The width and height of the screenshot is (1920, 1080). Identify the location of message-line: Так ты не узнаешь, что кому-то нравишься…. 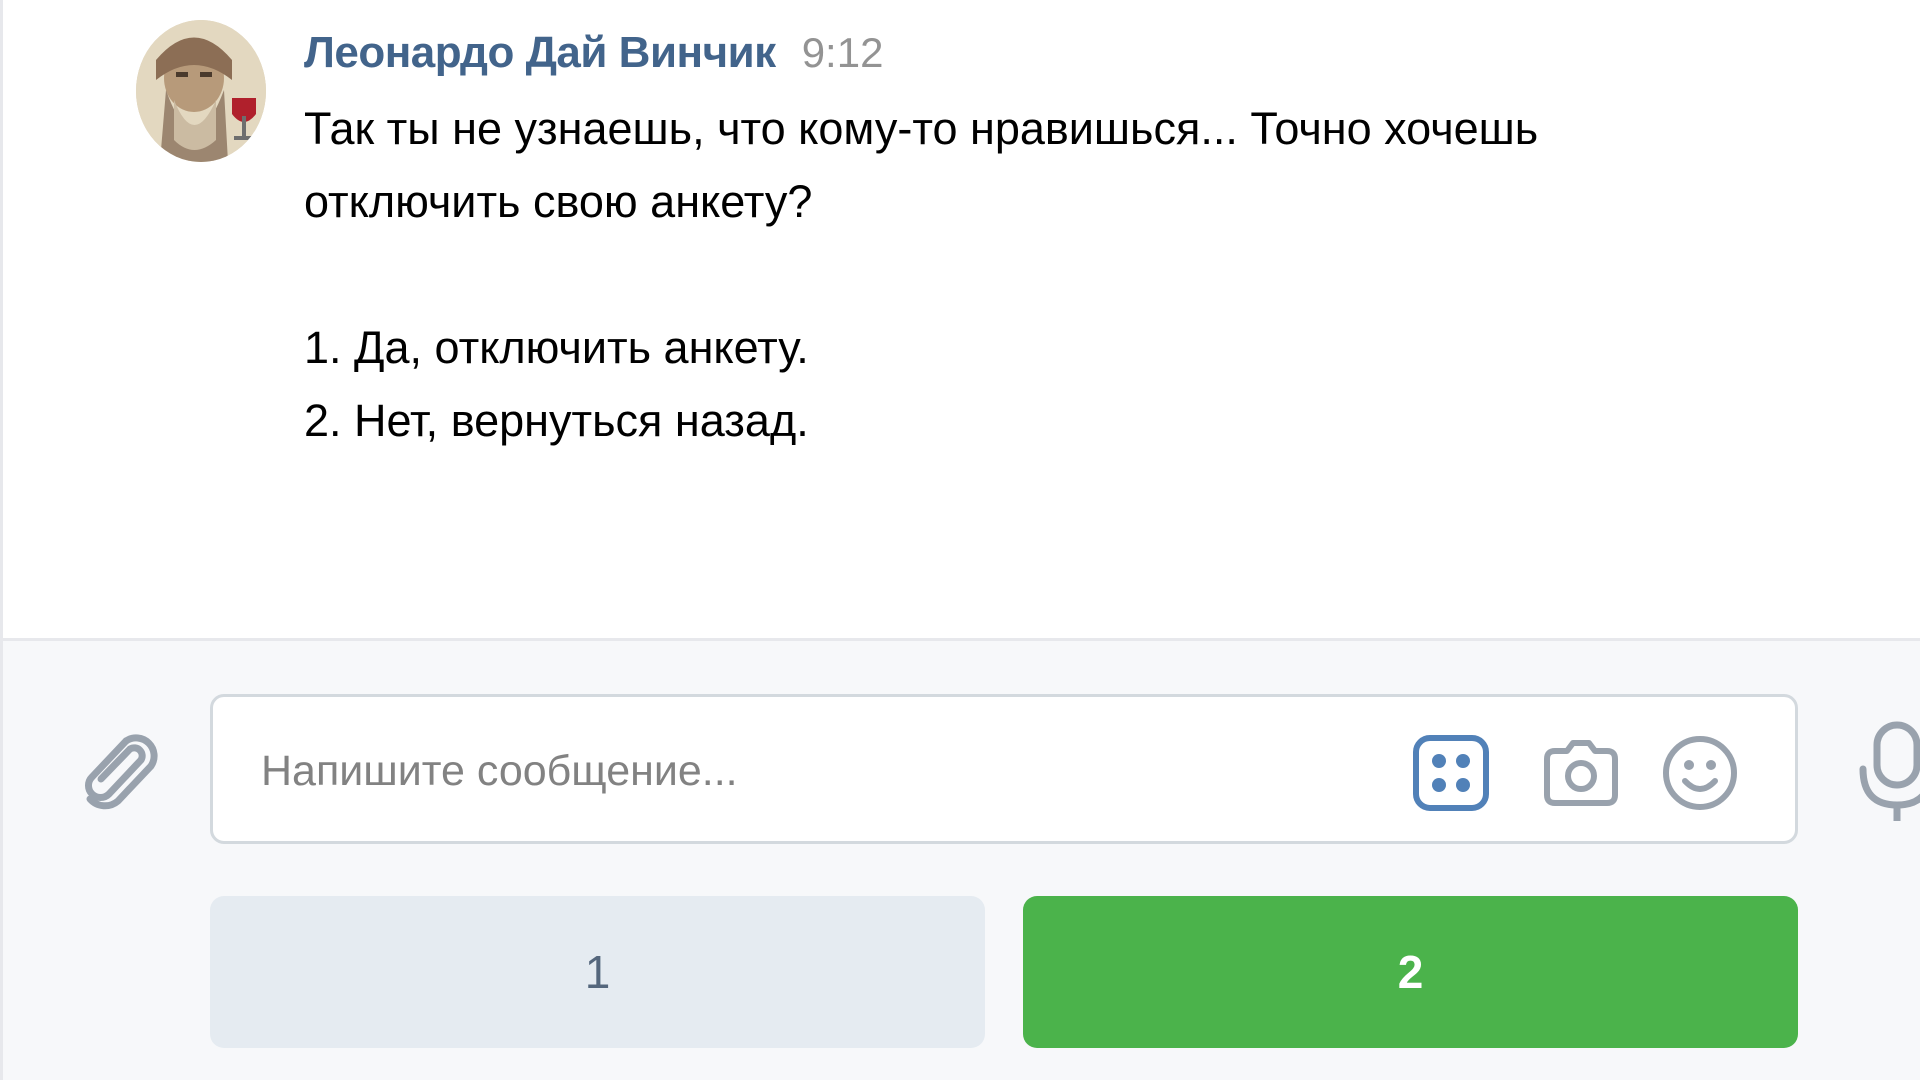
(921, 128).